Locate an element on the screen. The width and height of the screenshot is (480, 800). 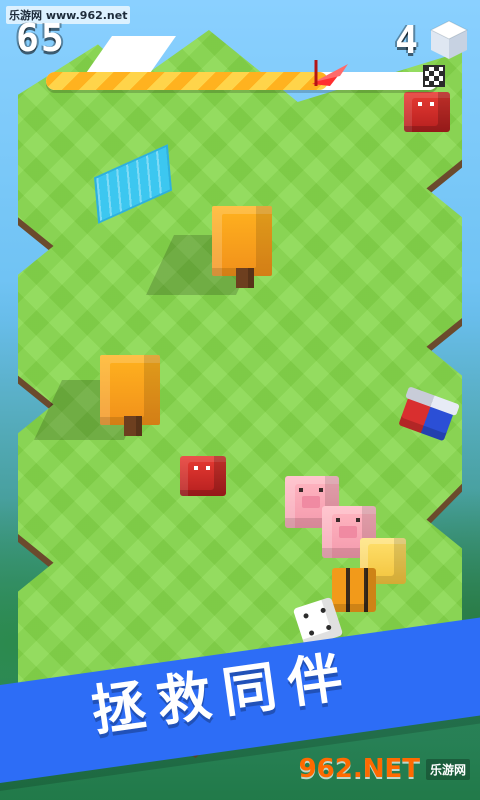
bottom-watermark: 962.NET 乐游网 is located at coordinates (384, 769).